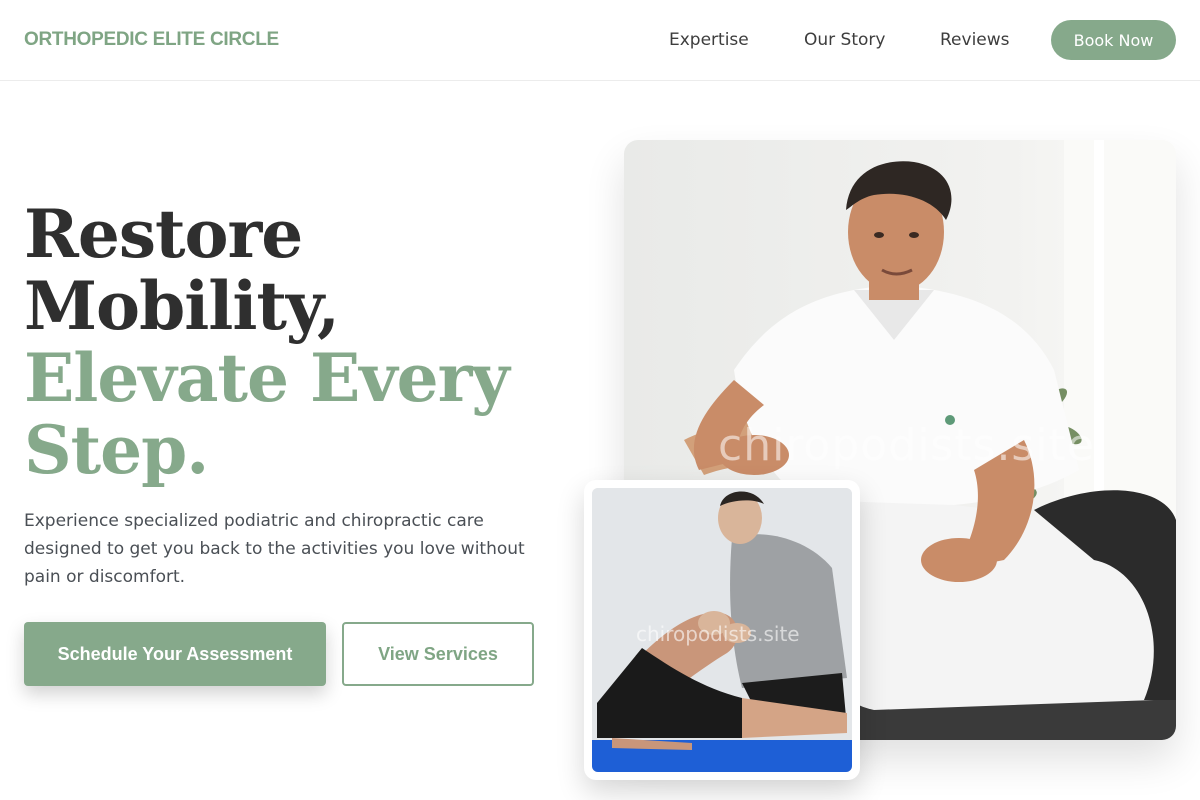 Image resolution: width=1200 pixels, height=800 pixels. What do you see at coordinates (844, 40) in the screenshot?
I see `nav-link-our-story: Our Story` at bounding box center [844, 40].